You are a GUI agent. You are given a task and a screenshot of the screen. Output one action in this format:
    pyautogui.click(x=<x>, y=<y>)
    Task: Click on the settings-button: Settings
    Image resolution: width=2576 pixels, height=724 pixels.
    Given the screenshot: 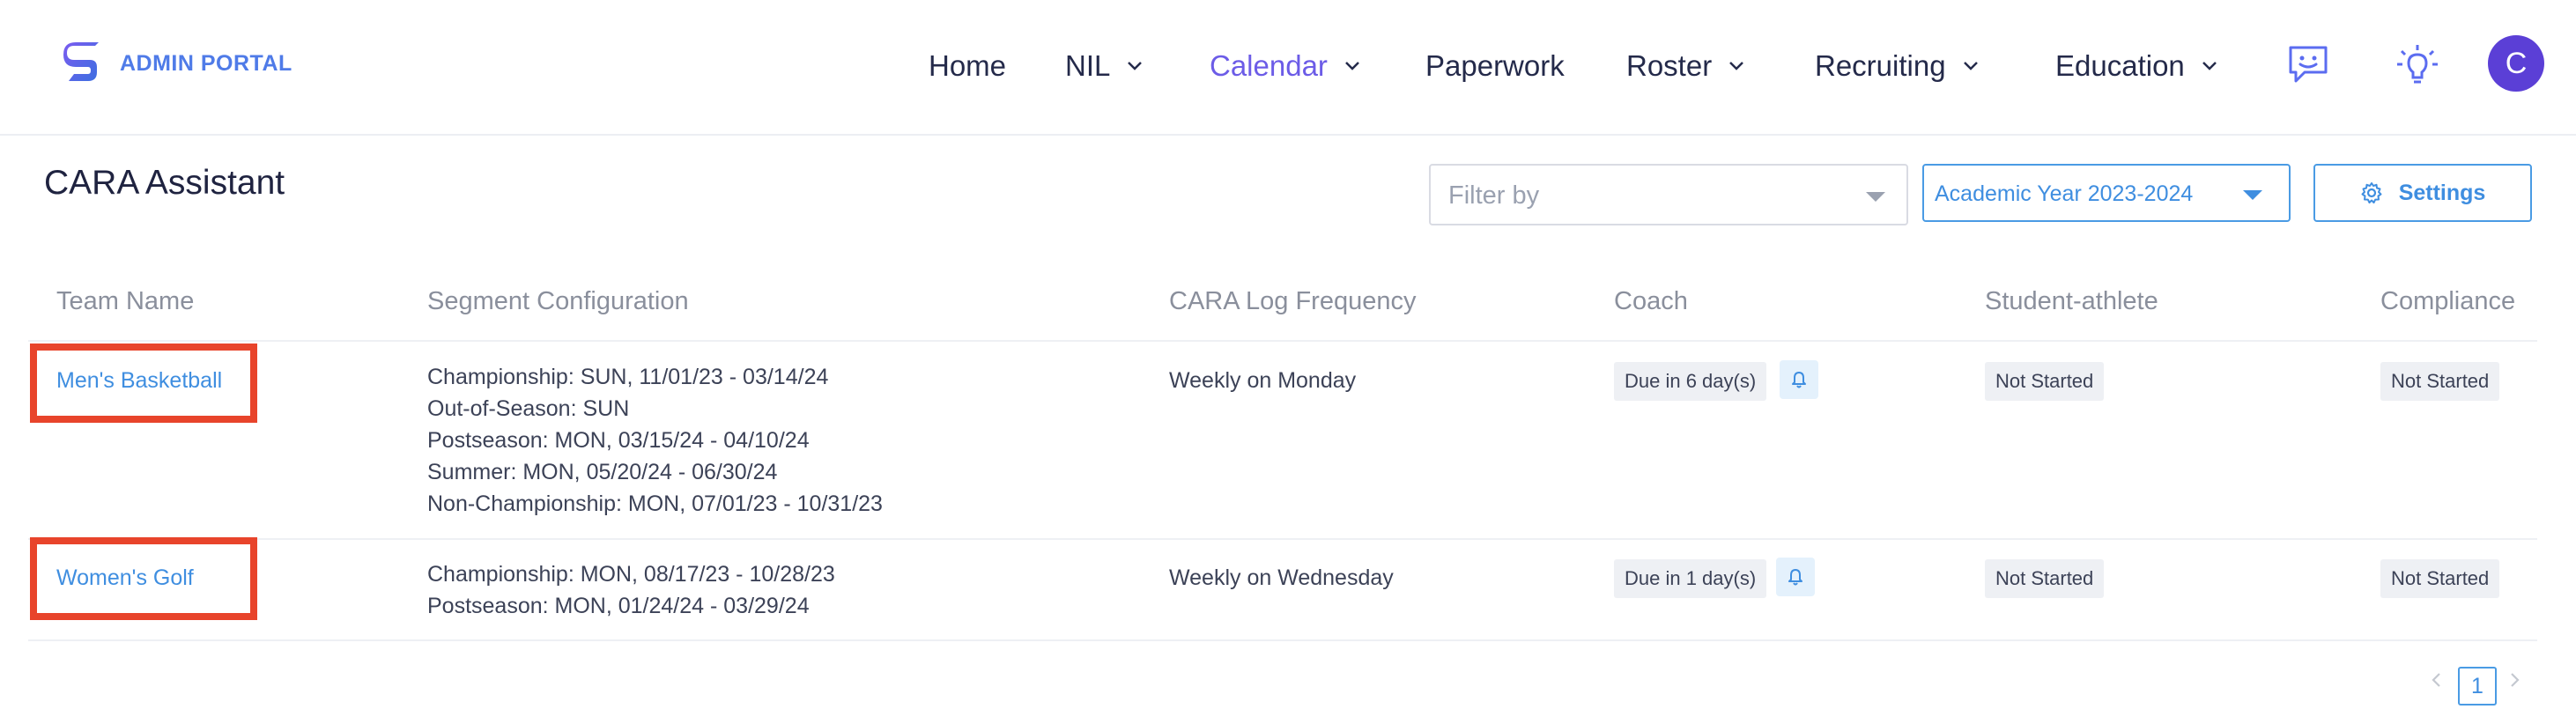 What is the action you would take?
    pyautogui.click(x=2423, y=193)
    